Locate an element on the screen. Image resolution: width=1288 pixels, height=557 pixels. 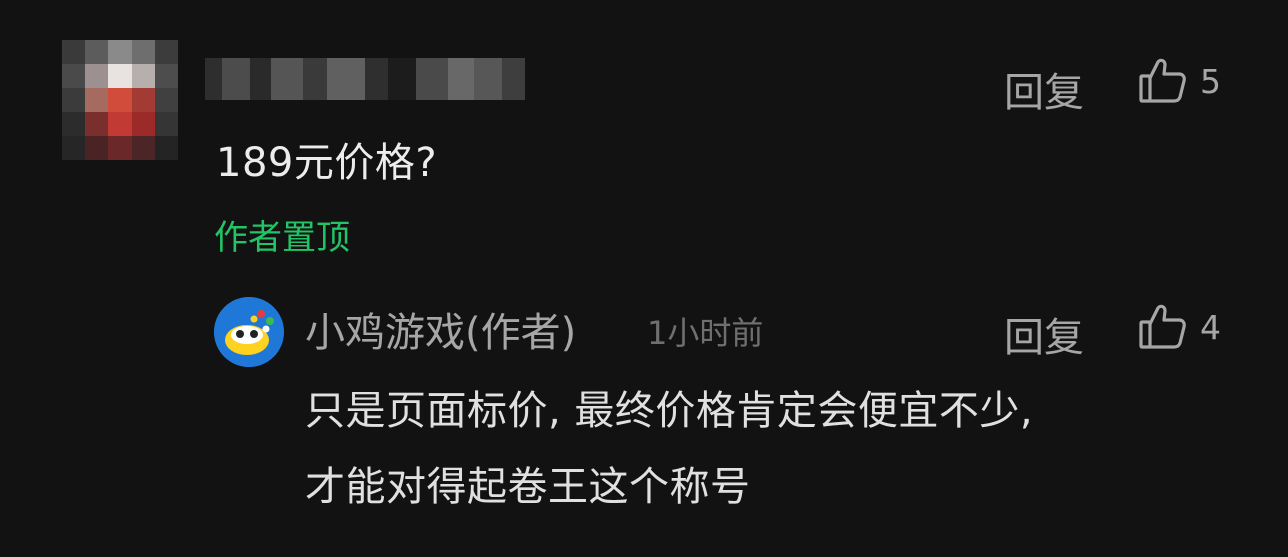
like-count: 5 is located at coordinates (1210, 81).